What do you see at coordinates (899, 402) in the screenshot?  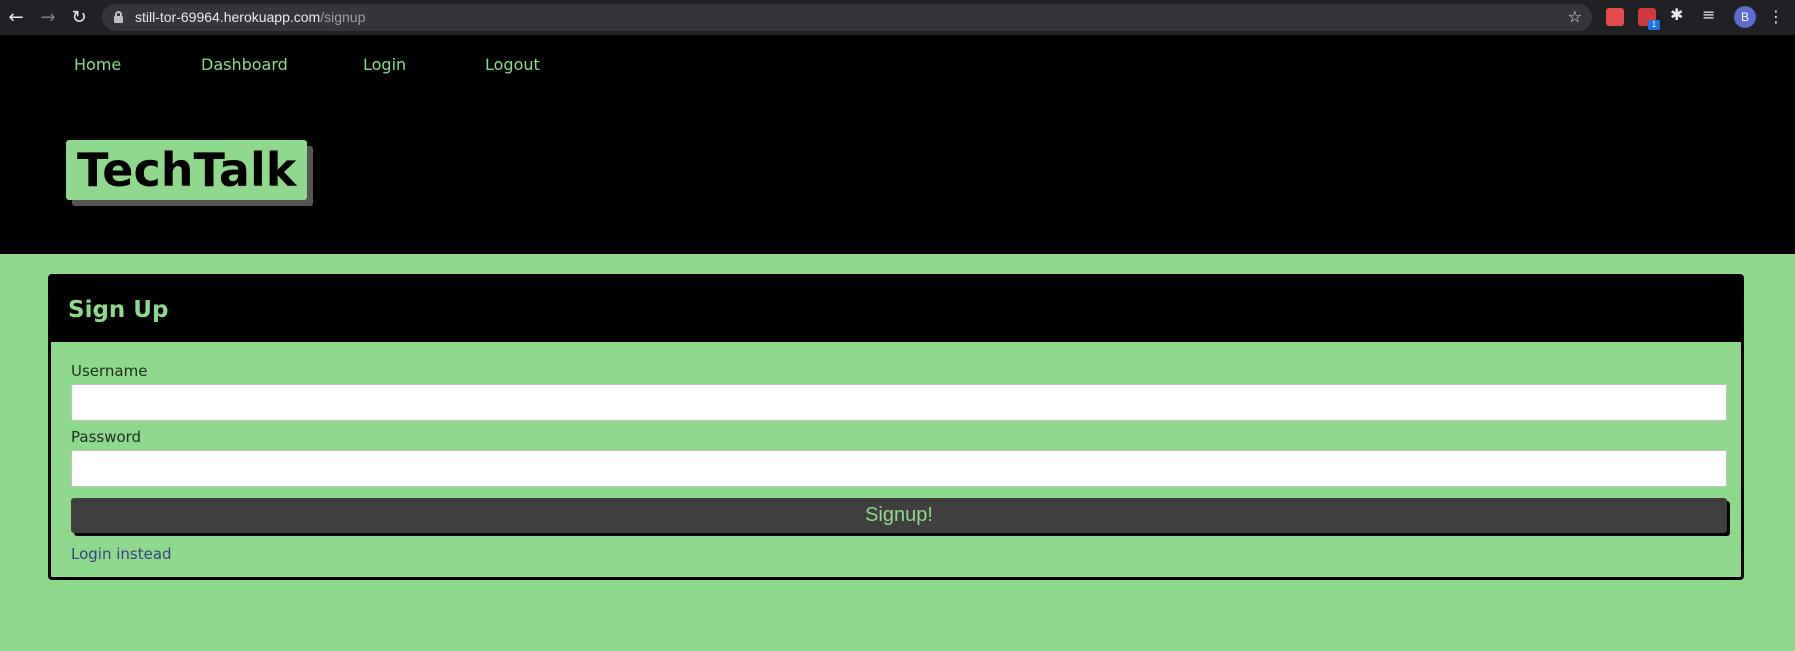 I see `username-field` at bounding box center [899, 402].